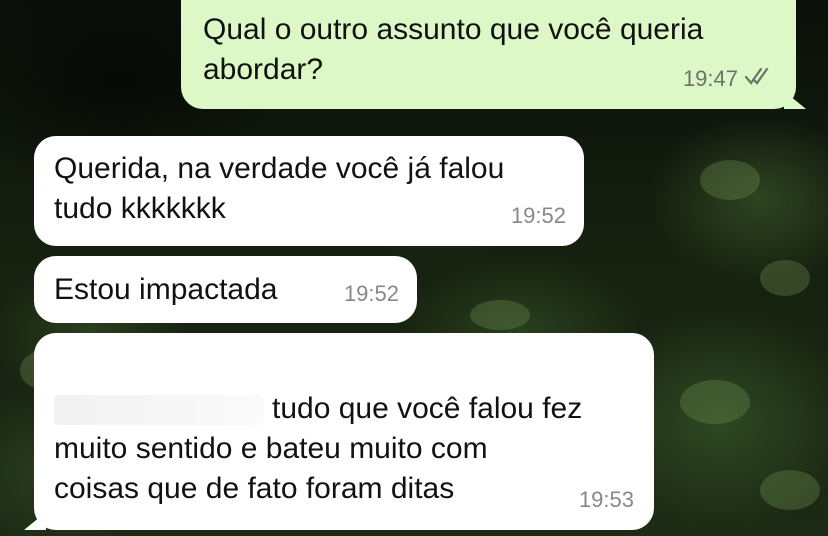 The width and height of the screenshot is (828, 536). What do you see at coordinates (759, 79) in the screenshot?
I see `read-check-icon` at bounding box center [759, 79].